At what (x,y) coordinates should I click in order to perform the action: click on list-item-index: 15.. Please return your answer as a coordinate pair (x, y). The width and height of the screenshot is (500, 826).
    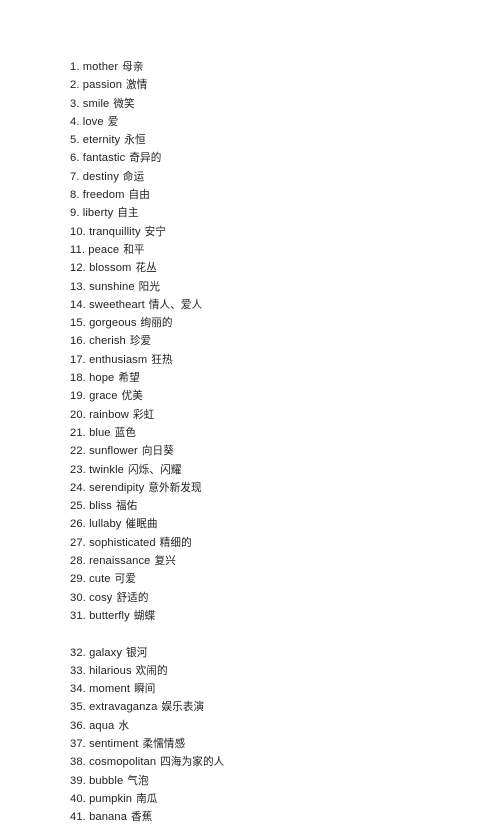
    Looking at the image, I should click on (78, 323).